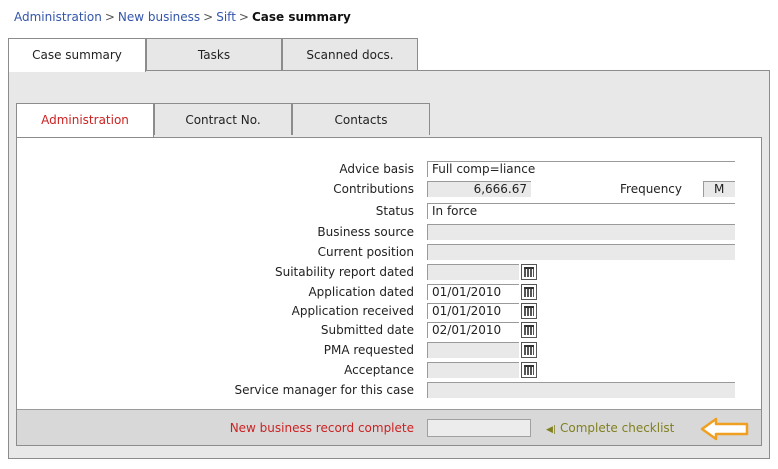 This screenshot has height=469, width=778. Describe the element at coordinates (365, 232) in the screenshot. I see `business-source-label: Business source` at that location.